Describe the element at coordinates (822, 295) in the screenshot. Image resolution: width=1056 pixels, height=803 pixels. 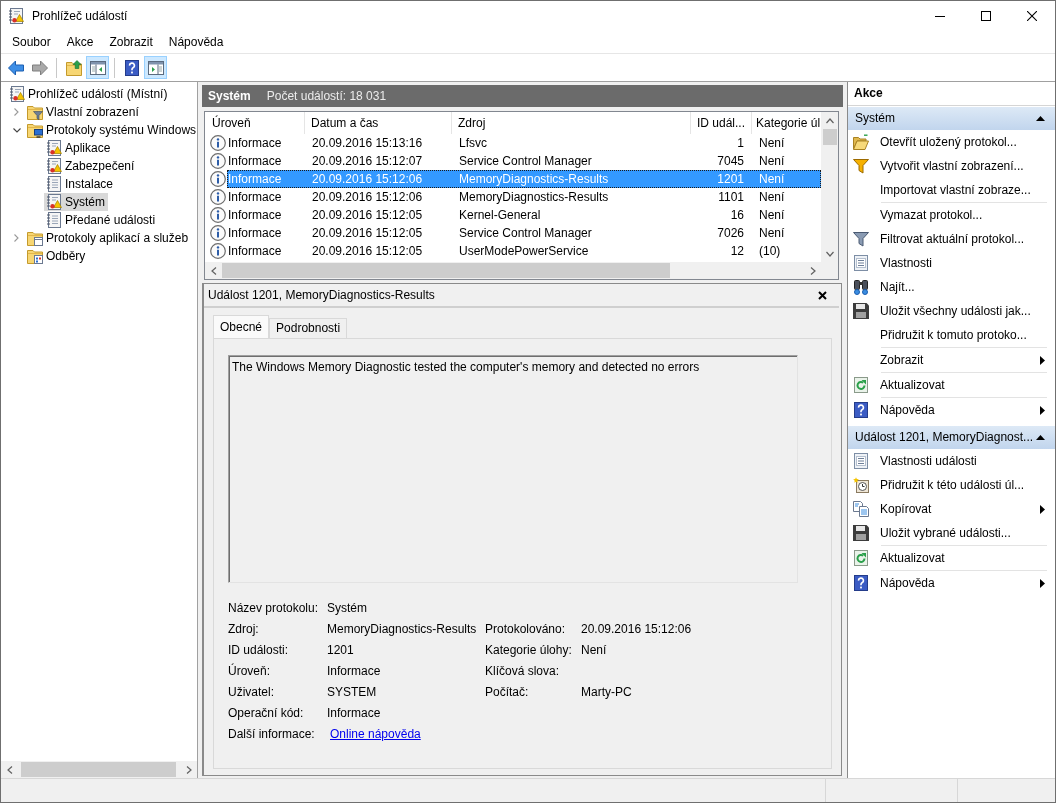
I see `close-button` at that location.